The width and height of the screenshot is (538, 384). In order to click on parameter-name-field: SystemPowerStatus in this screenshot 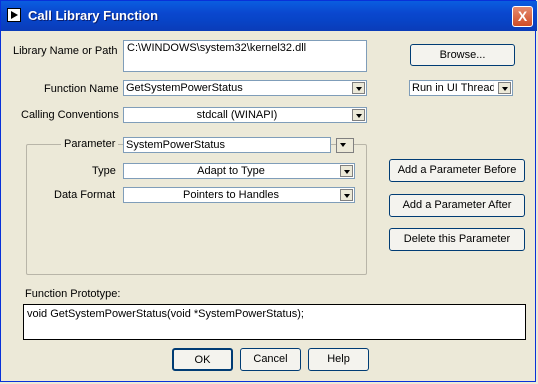, I will do `click(227, 145)`.